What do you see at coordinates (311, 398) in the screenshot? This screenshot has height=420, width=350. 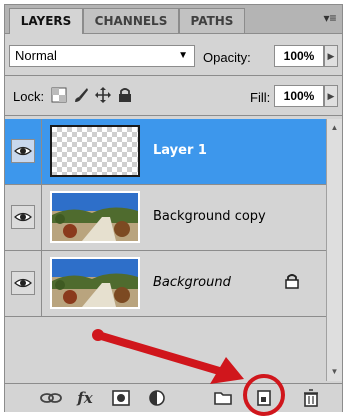 I see `trash-icon` at bounding box center [311, 398].